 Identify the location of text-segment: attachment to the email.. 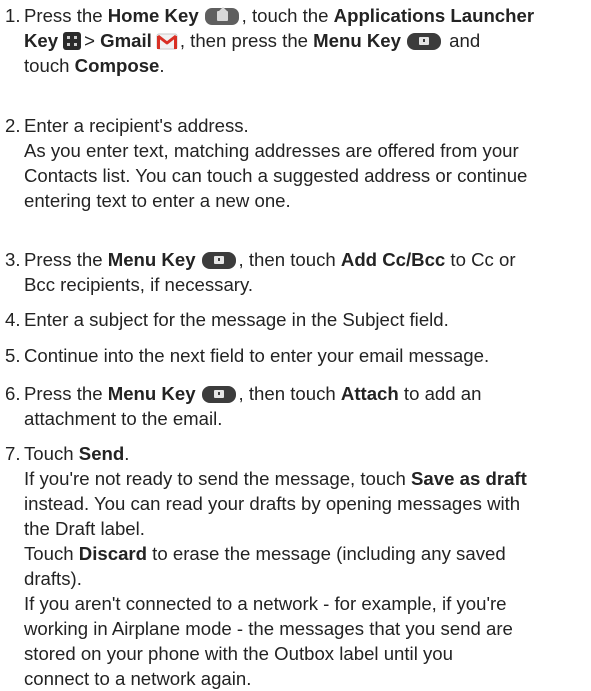
(123, 418).